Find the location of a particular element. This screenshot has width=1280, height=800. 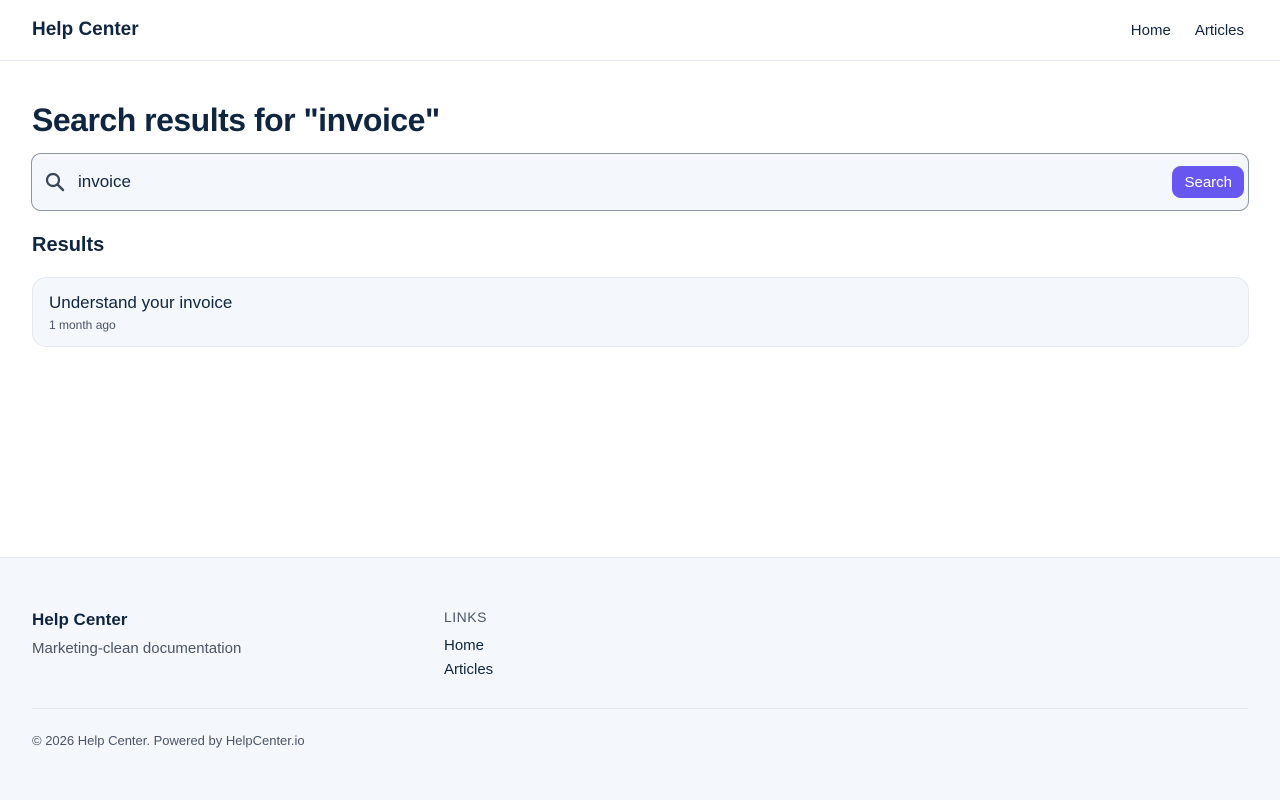

footer-divider is located at coordinates (640, 708).